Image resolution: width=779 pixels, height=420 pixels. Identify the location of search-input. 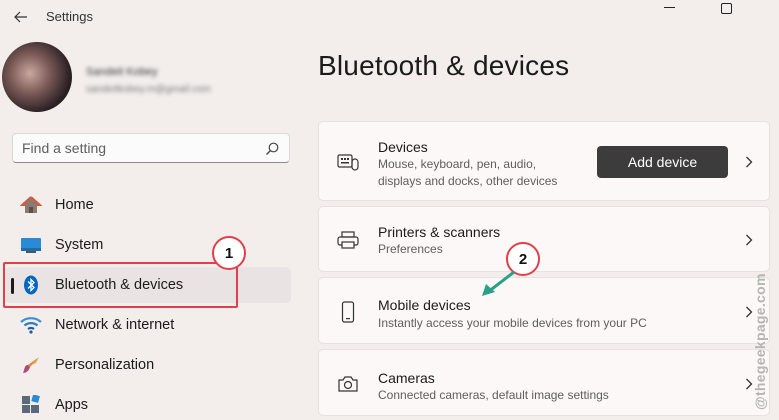
(137, 148).